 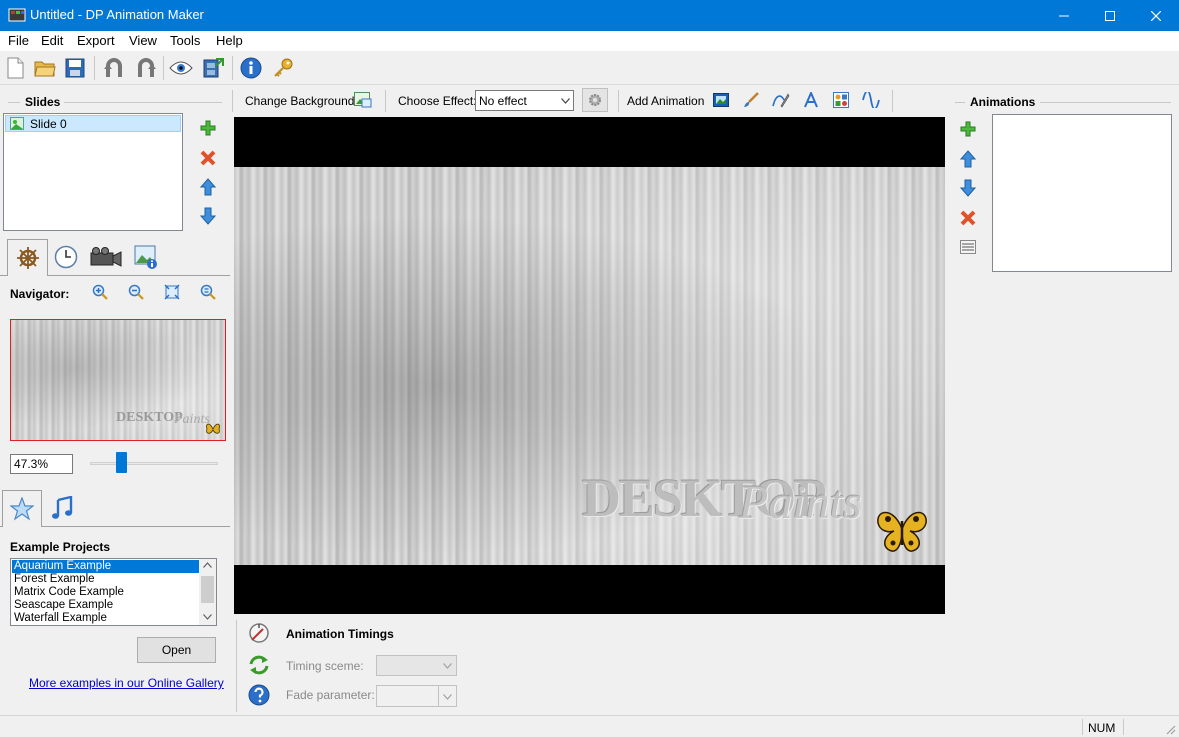 What do you see at coordinates (416, 696) in the screenshot?
I see `fade-parameter-select` at bounding box center [416, 696].